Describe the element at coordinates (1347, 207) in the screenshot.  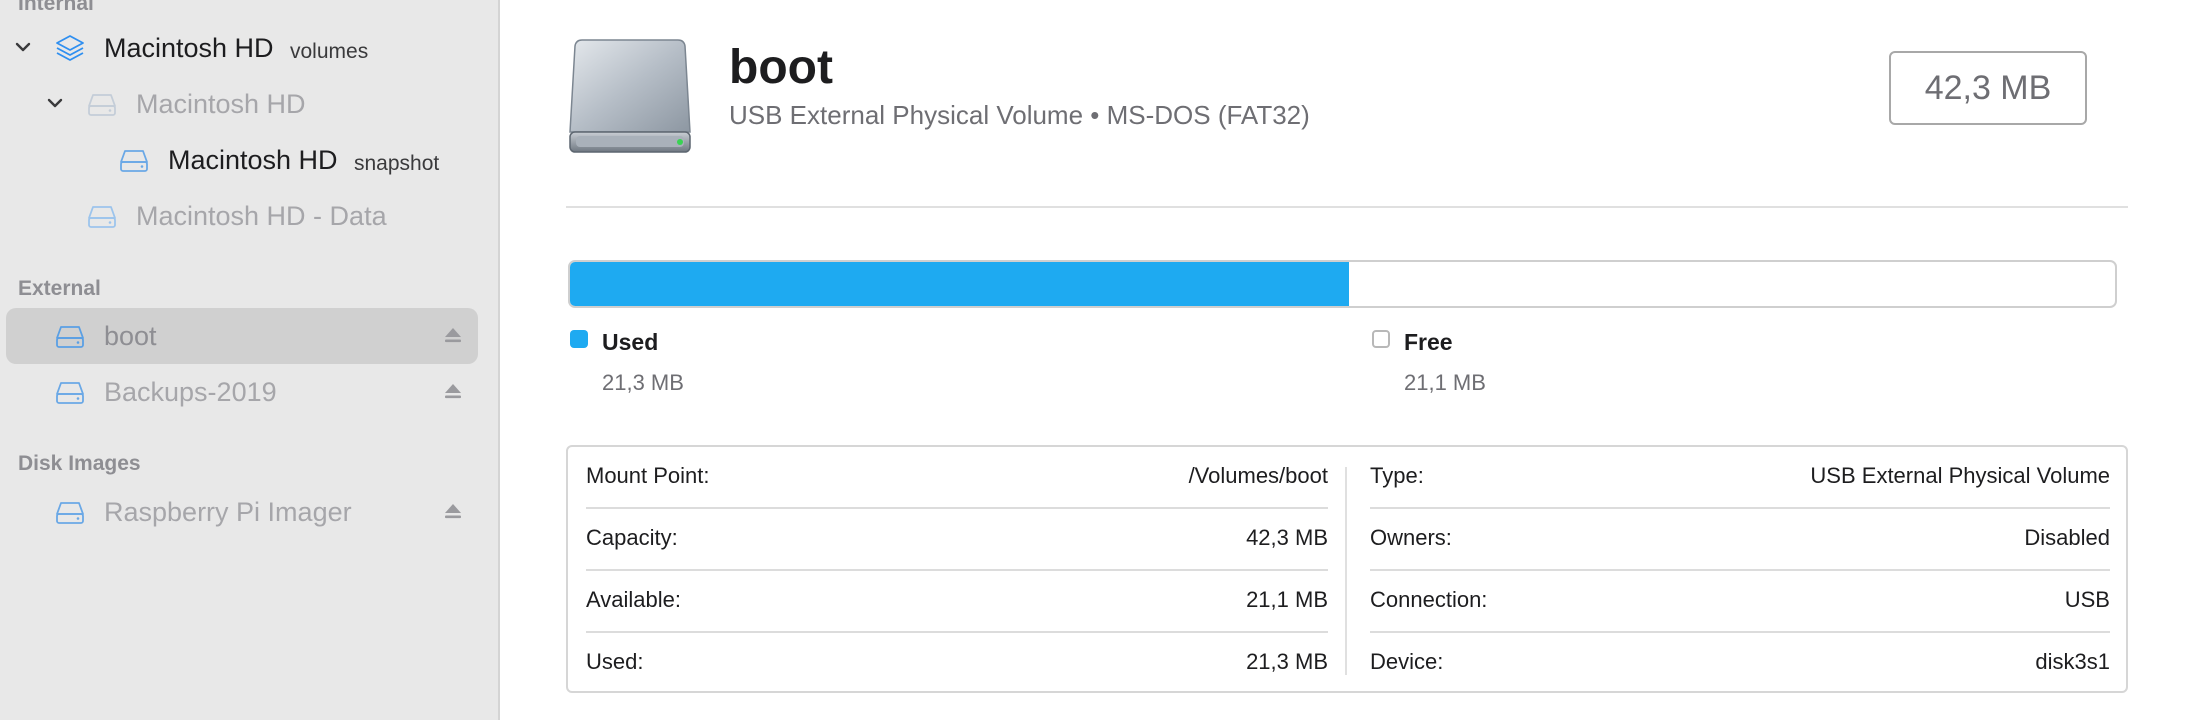
I see `header-divider` at that location.